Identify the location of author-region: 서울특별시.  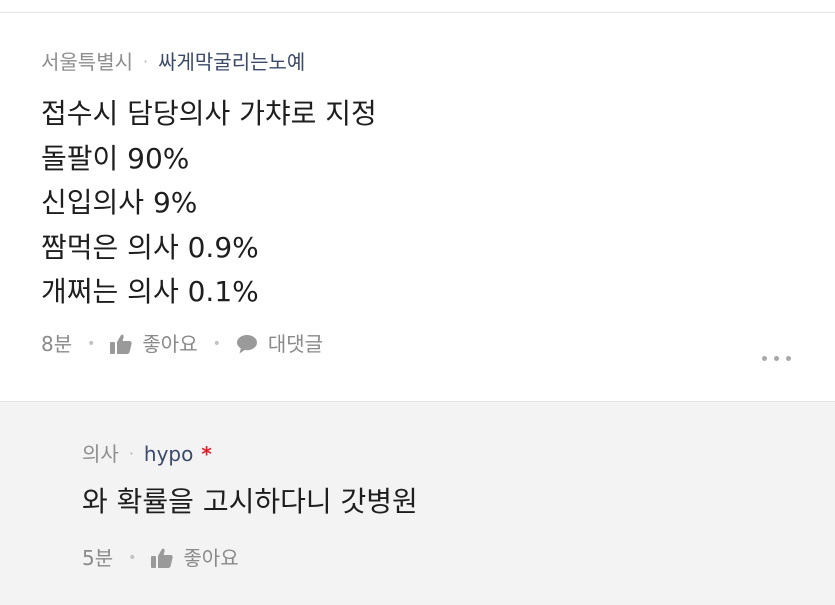
(87, 62).